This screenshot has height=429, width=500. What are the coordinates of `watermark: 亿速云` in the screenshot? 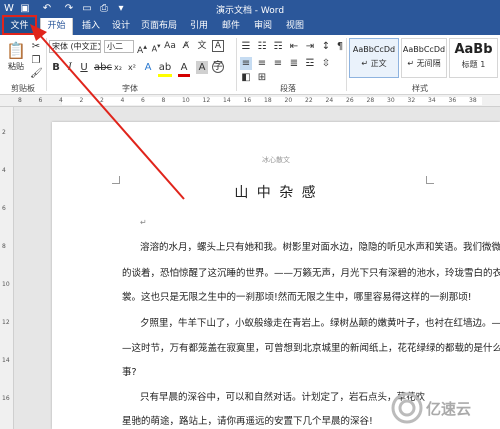 It's located at (443, 408).